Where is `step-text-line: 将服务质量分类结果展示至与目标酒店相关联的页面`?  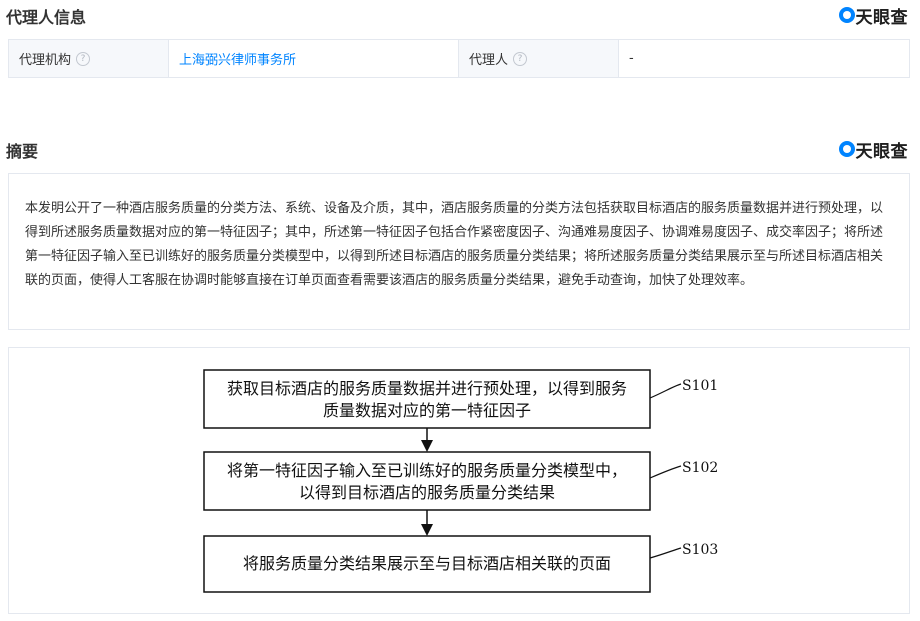 step-text-line: 将服务质量分类结果展示至与目标酒店相关联的页面 is located at coordinates (427, 563).